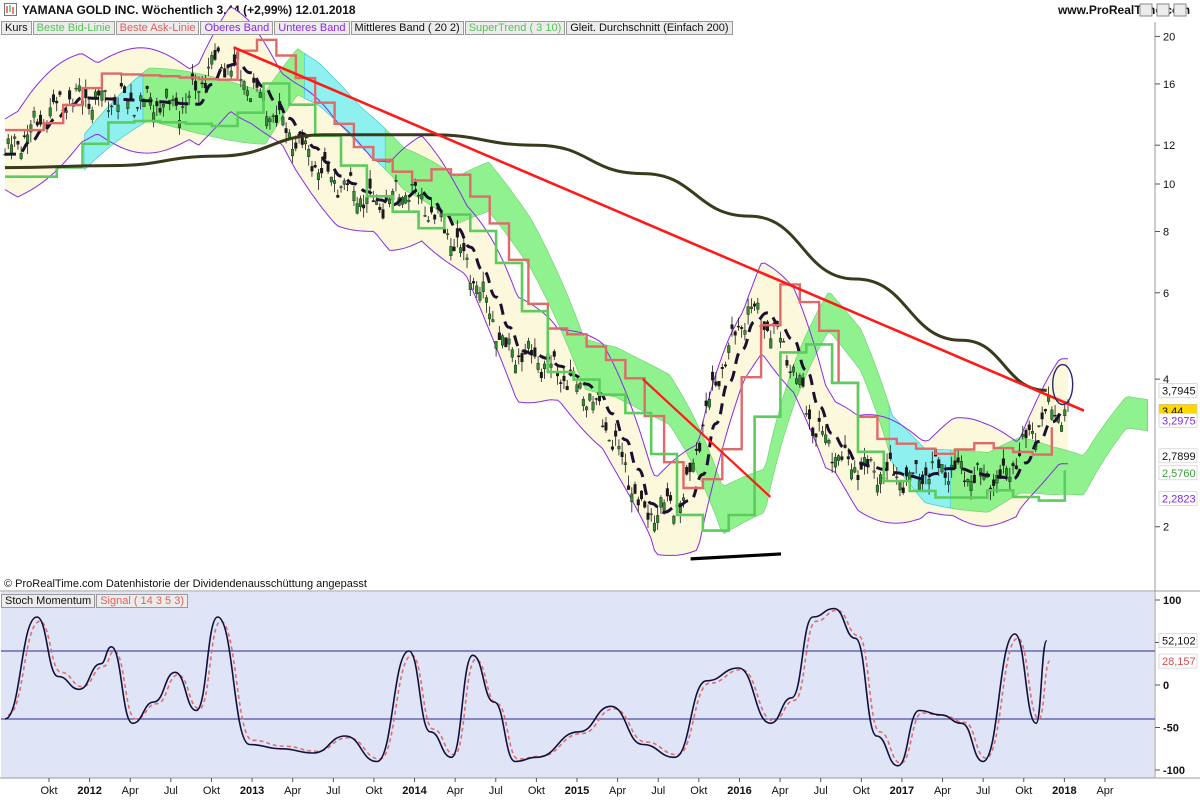 The image size is (1200, 800). Describe the element at coordinates (16, 28) in the screenshot. I see `legend-kurs: Kurs` at that location.